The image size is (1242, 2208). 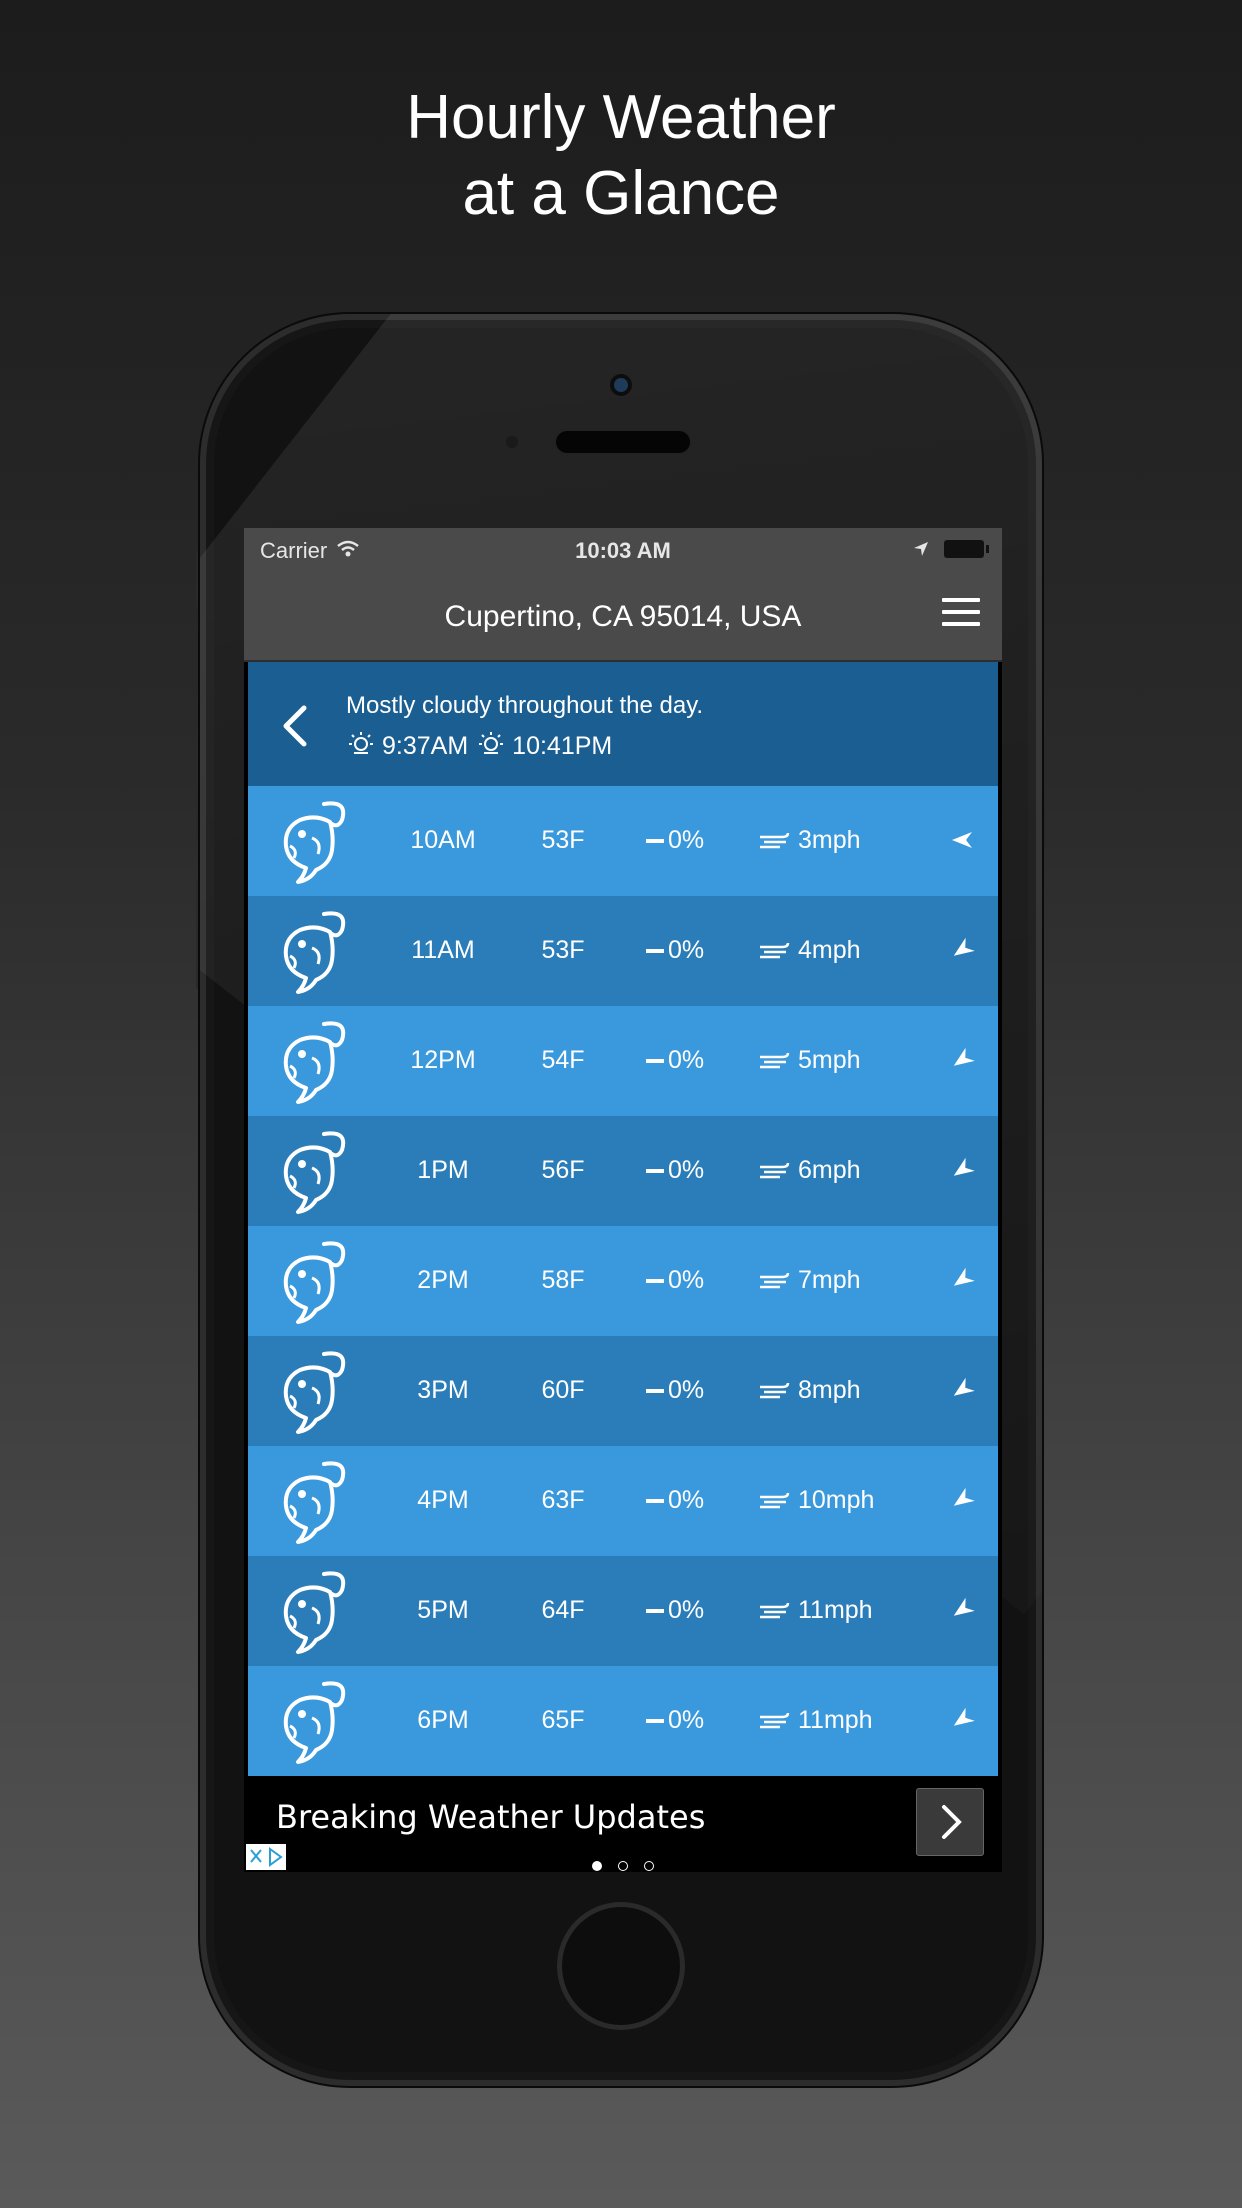 I want to click on hour-label: 12PM, so click(x=443, y=1060).